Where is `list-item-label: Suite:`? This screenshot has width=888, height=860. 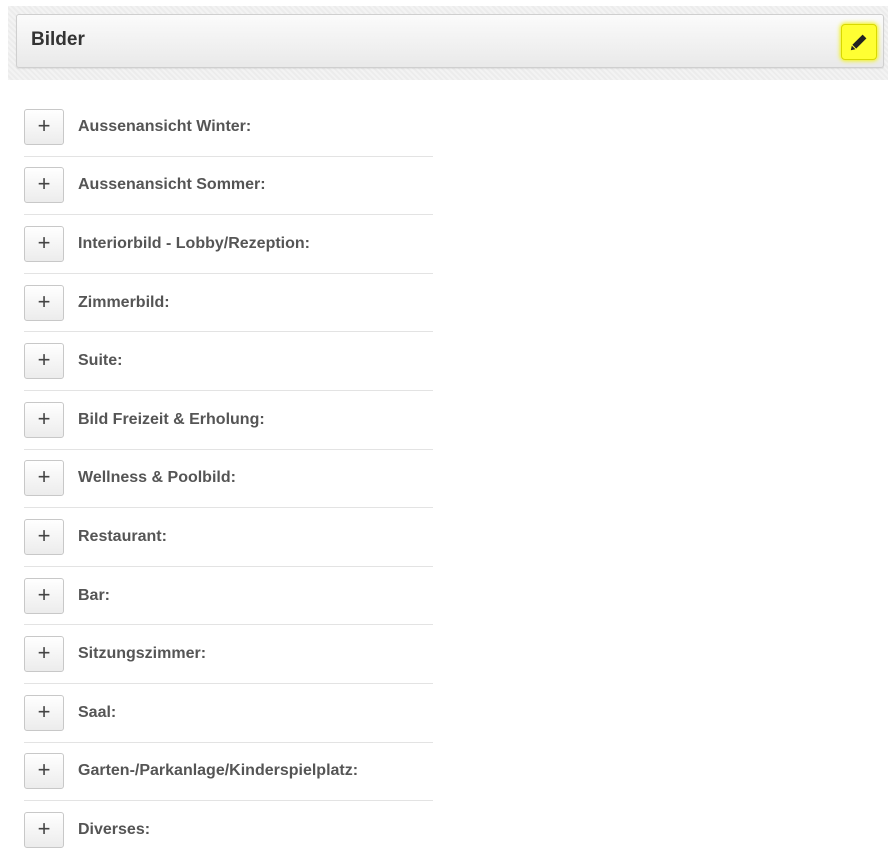
list-item-label: Suite: is located at coordinates (100, 361).